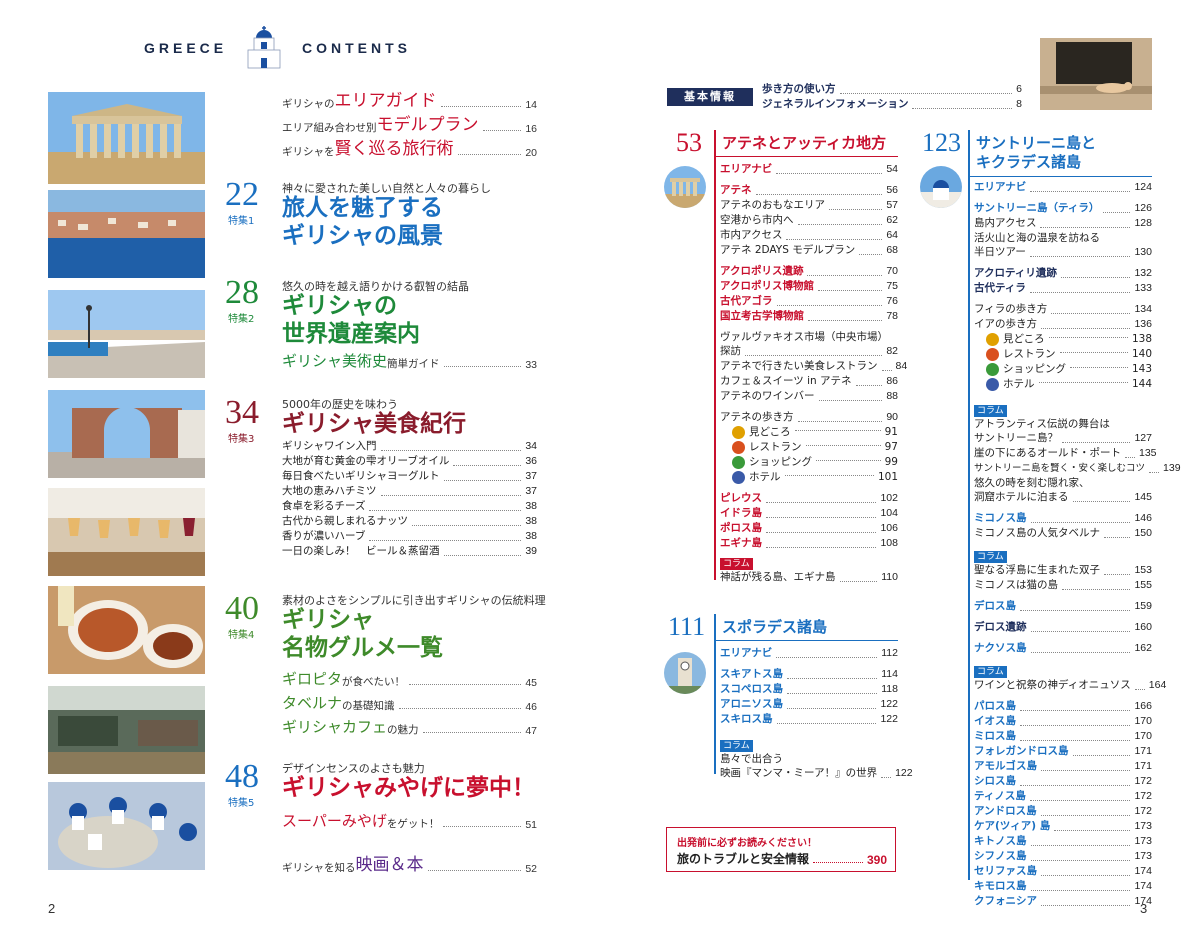 Image resolution: width=1200 pixels, height=934 pixels. What do you see at coordinates (1063, 841) in the screenshot?
I see `toc-island: キトノス島 173` at bounding box center [1063, 841].